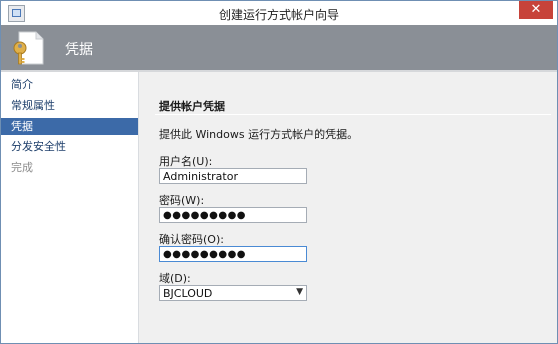  What do you see at coordinates (233, 176) in the screenshot?
I see `username-field: Administrator` at bounding box center [233, 176].